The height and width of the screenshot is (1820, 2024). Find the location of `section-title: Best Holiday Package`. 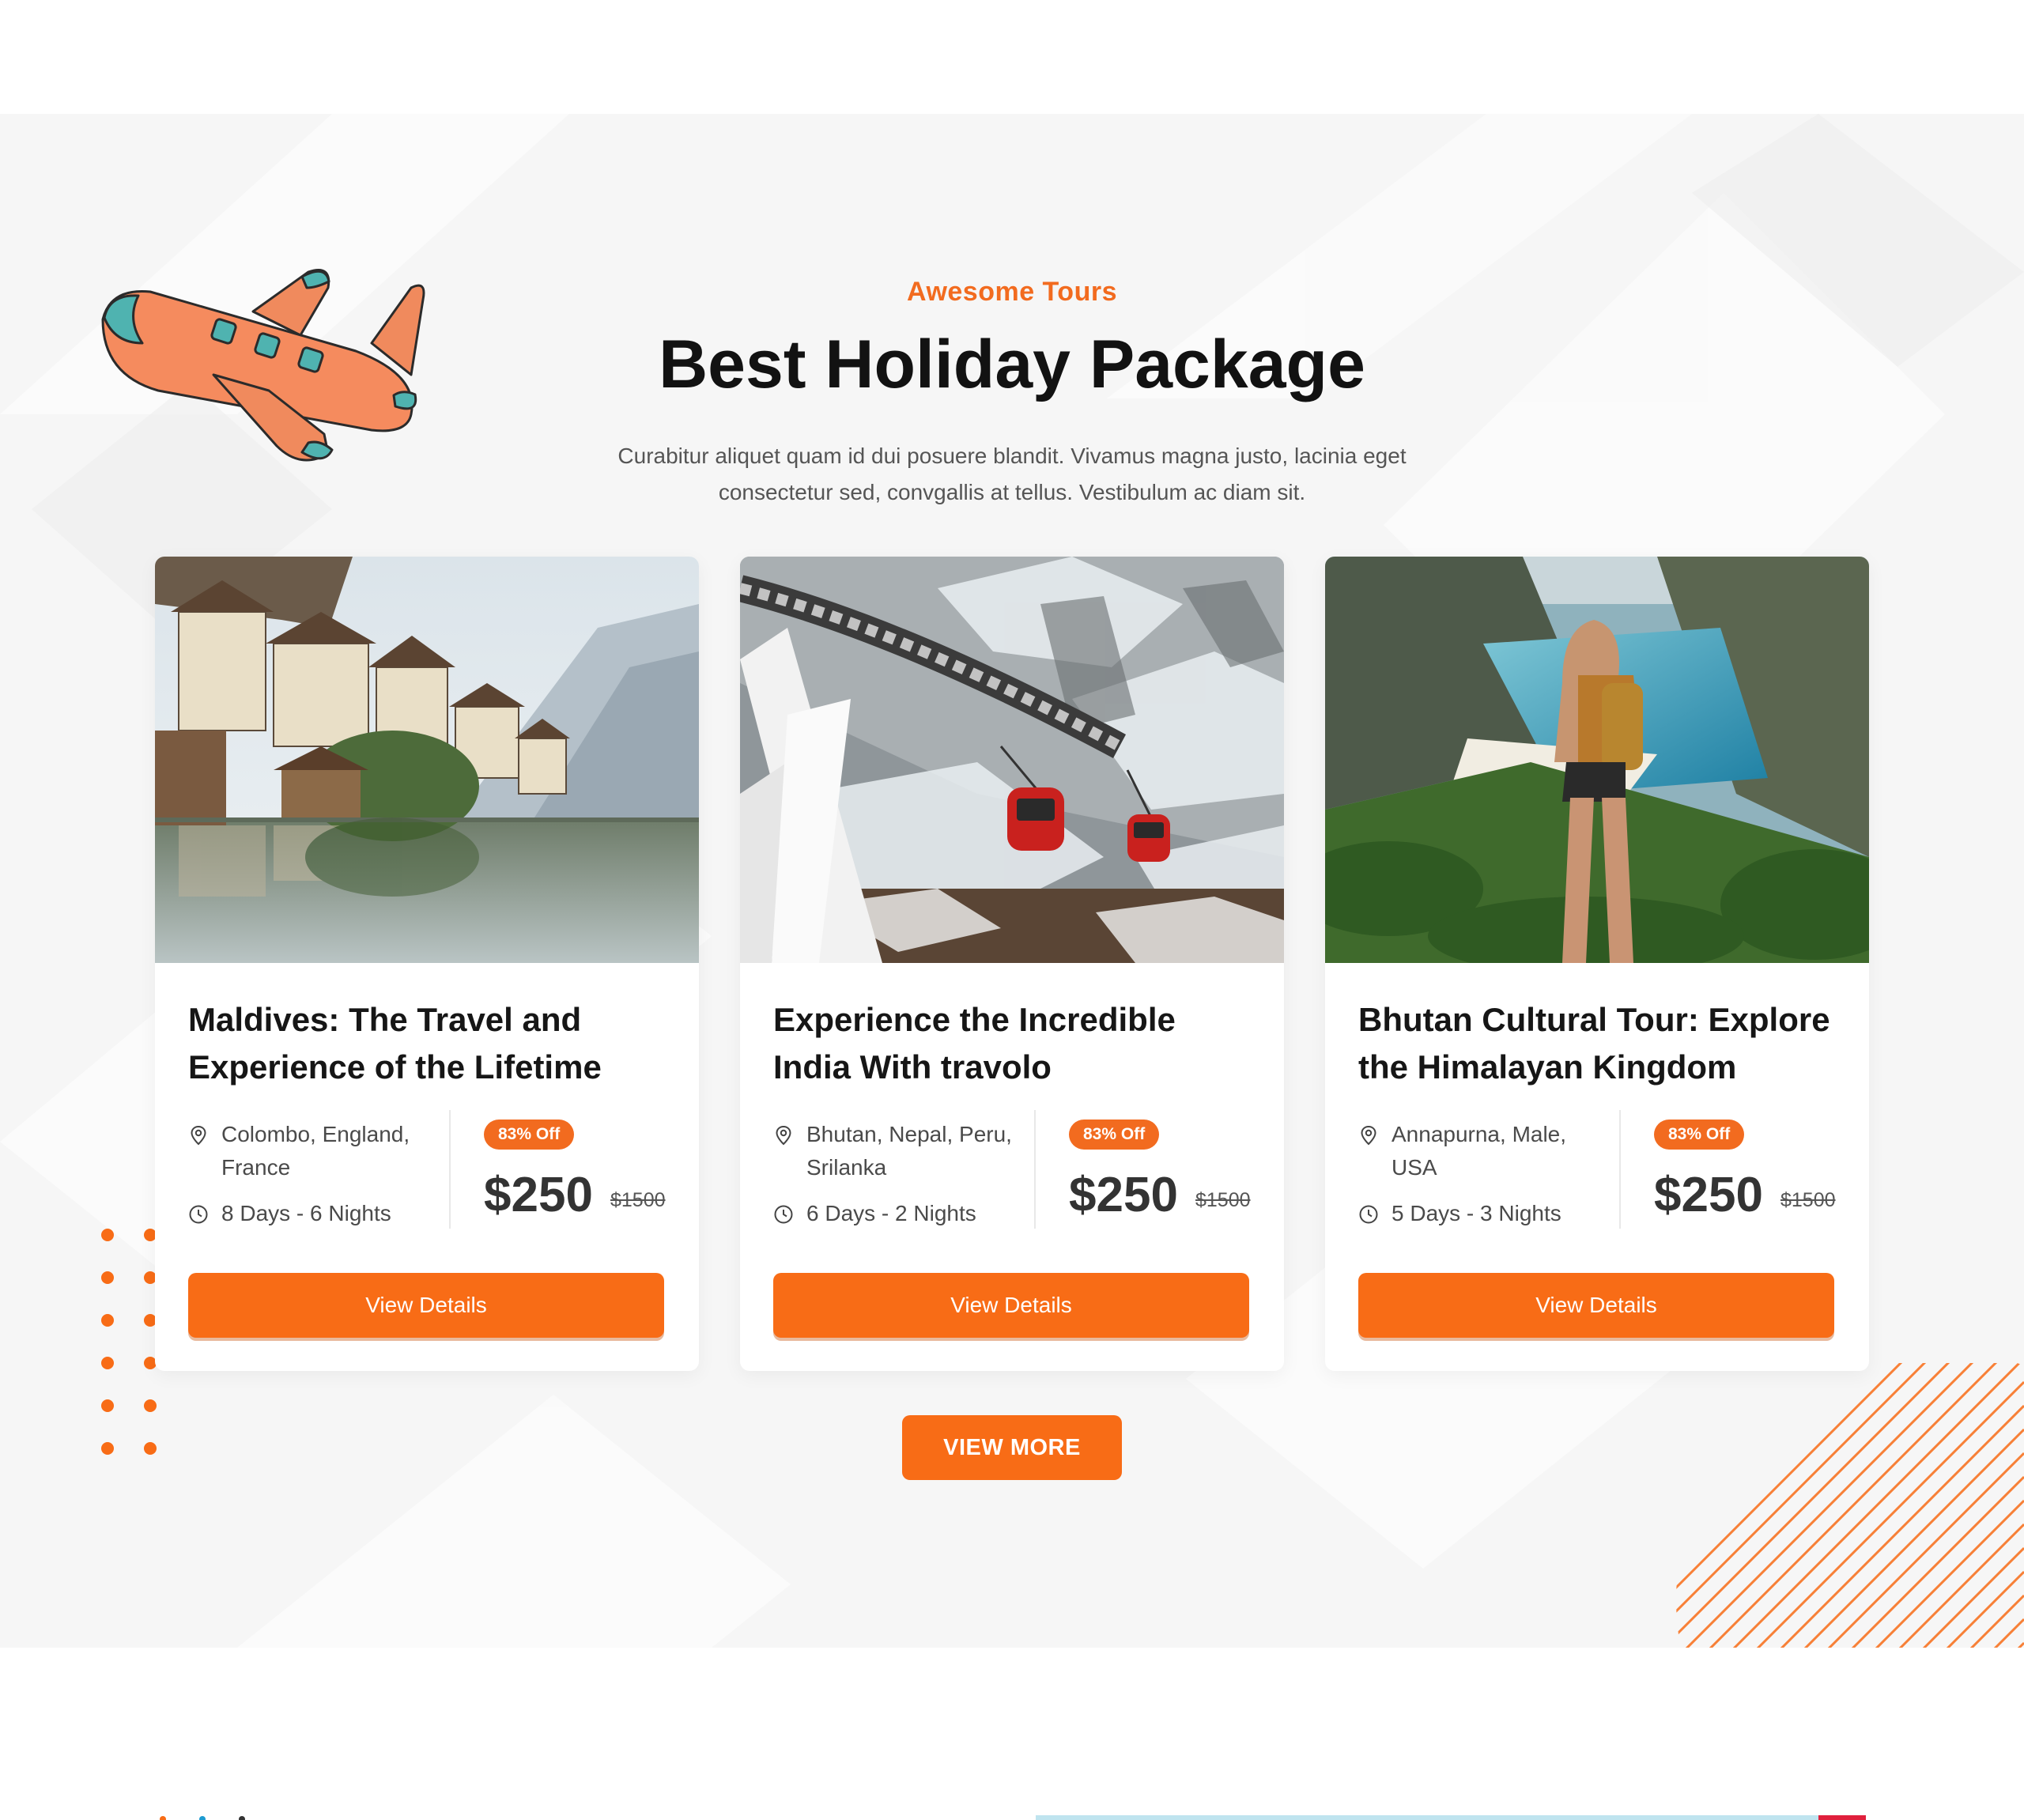

section-title: Best Holiday Package is located at coordinates (1012, 364).